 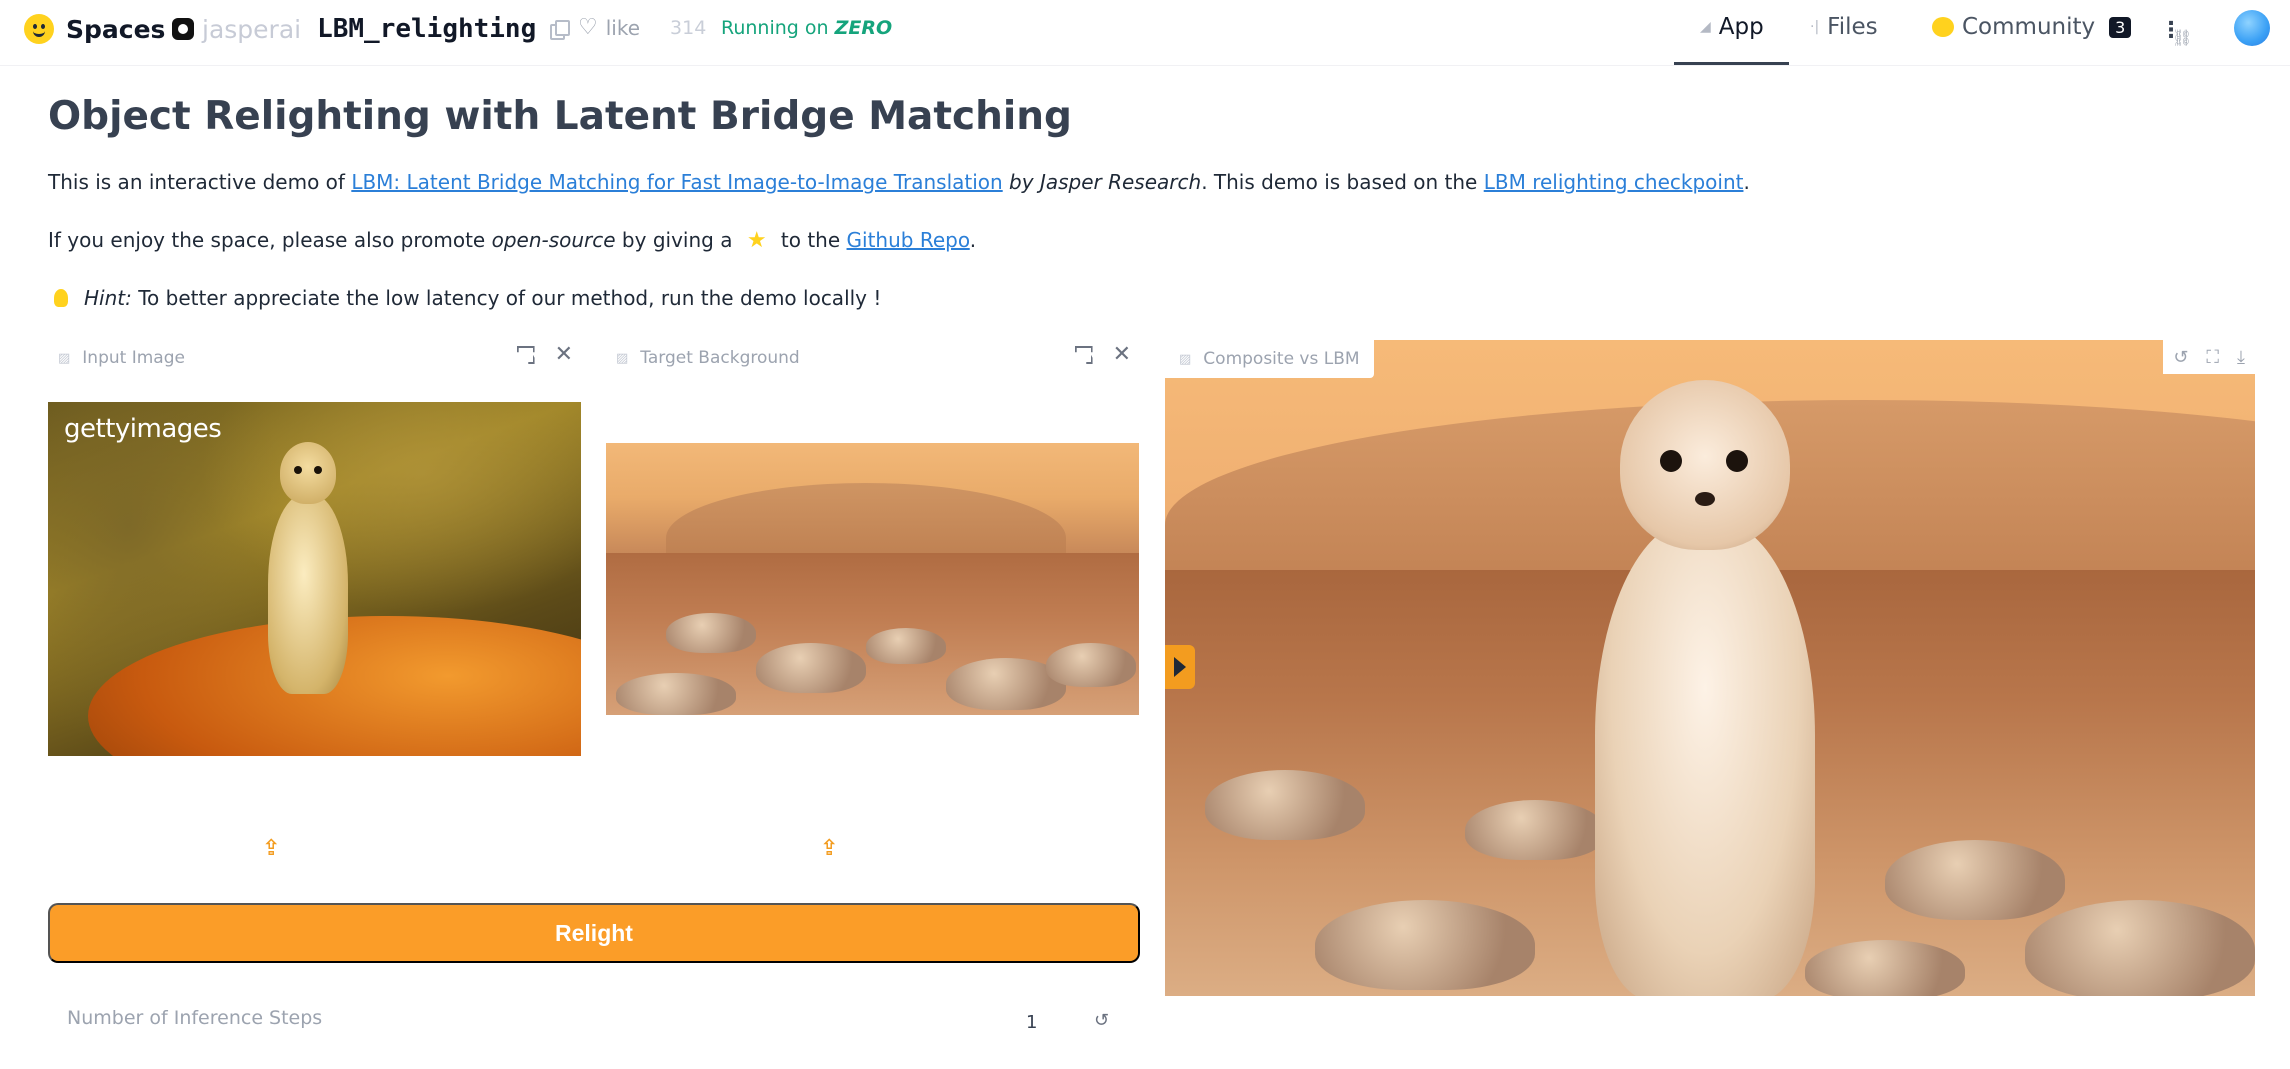 I want to click on input-image-label: ▨ Input Image, so click(x=121, y=358).